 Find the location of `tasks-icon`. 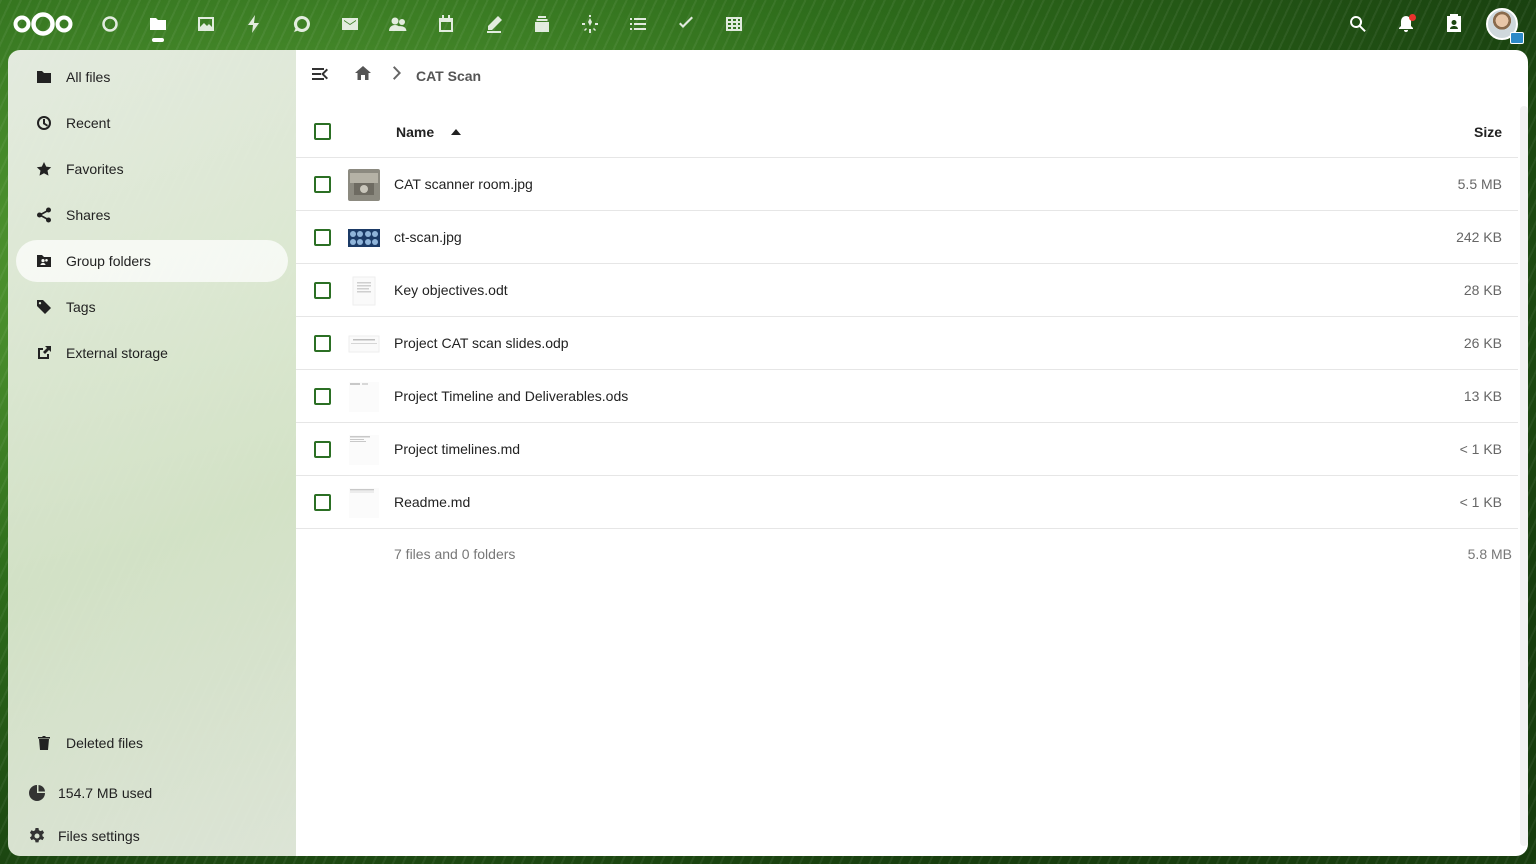

tasks-icon is located at coordinates (686, 24).